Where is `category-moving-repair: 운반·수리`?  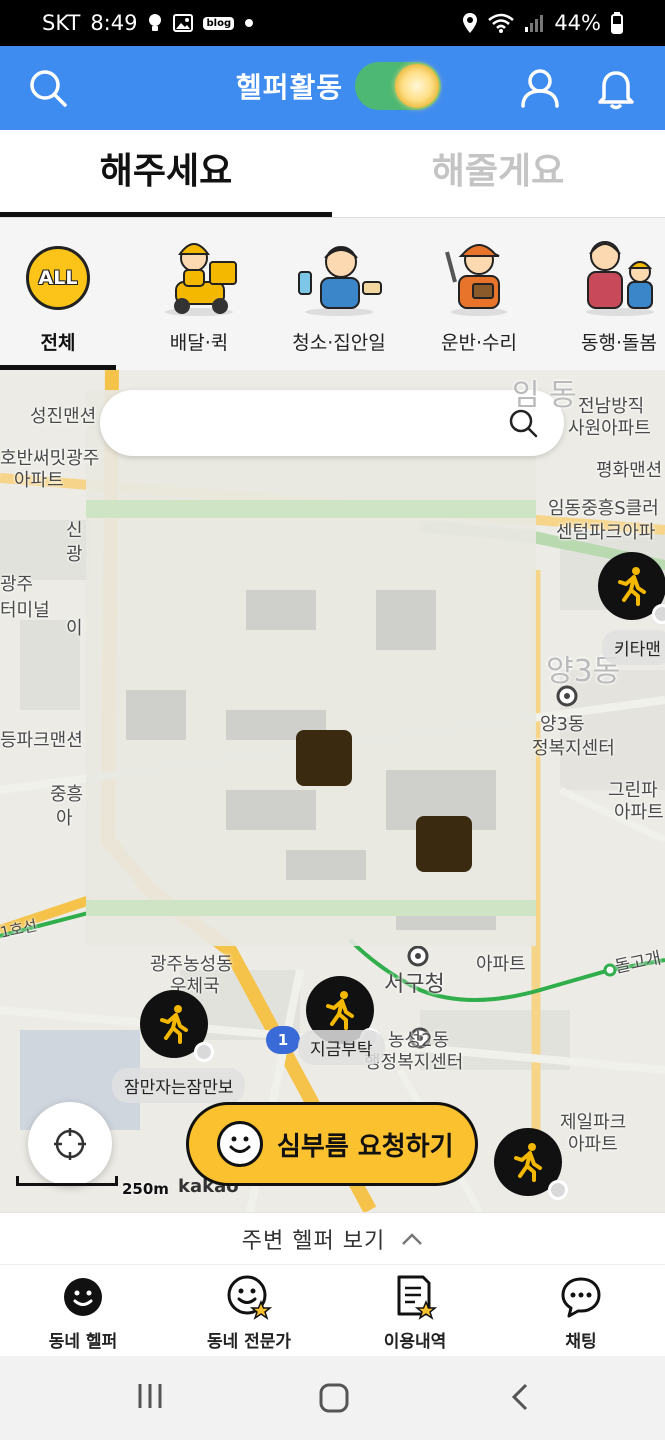
category-moving-repair: 운반·수리 is located at coordinates (479, 294).